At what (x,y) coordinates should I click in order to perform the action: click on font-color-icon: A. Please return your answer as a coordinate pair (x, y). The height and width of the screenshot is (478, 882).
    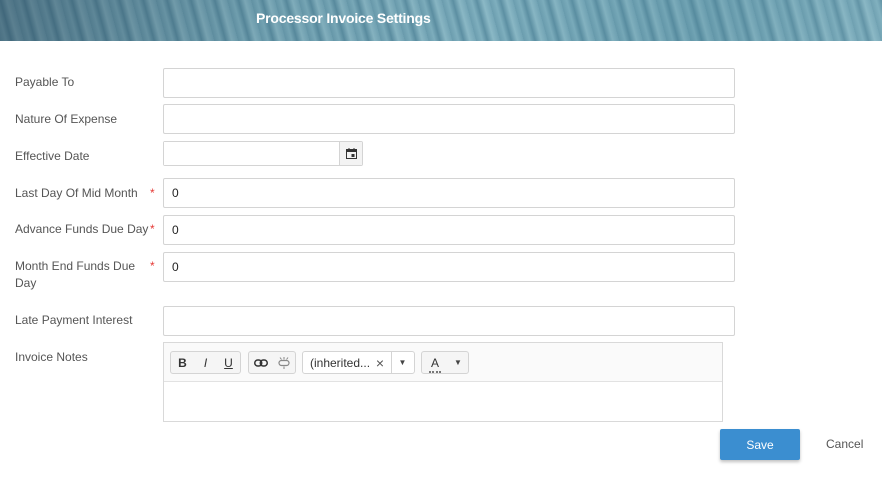
    Looking at the image, I should click on (435, 364).